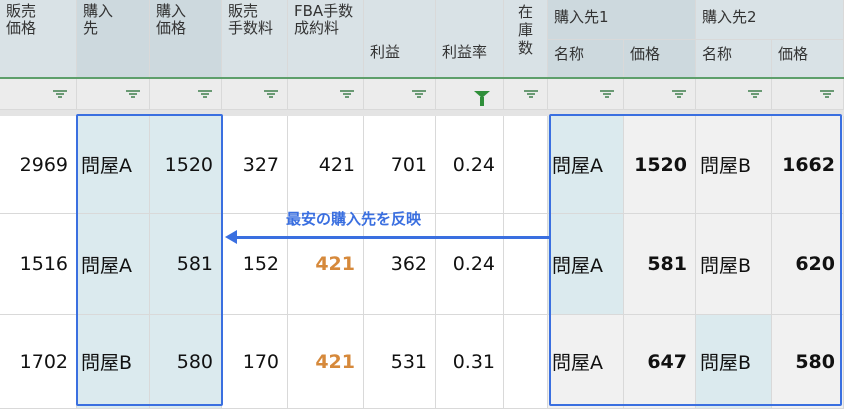 The height and width of the screenshot is (409, 844). What do you see at coordinates (400, 94) in the screenshot?
I see `filter-profit` at bounding box center [400, 94].